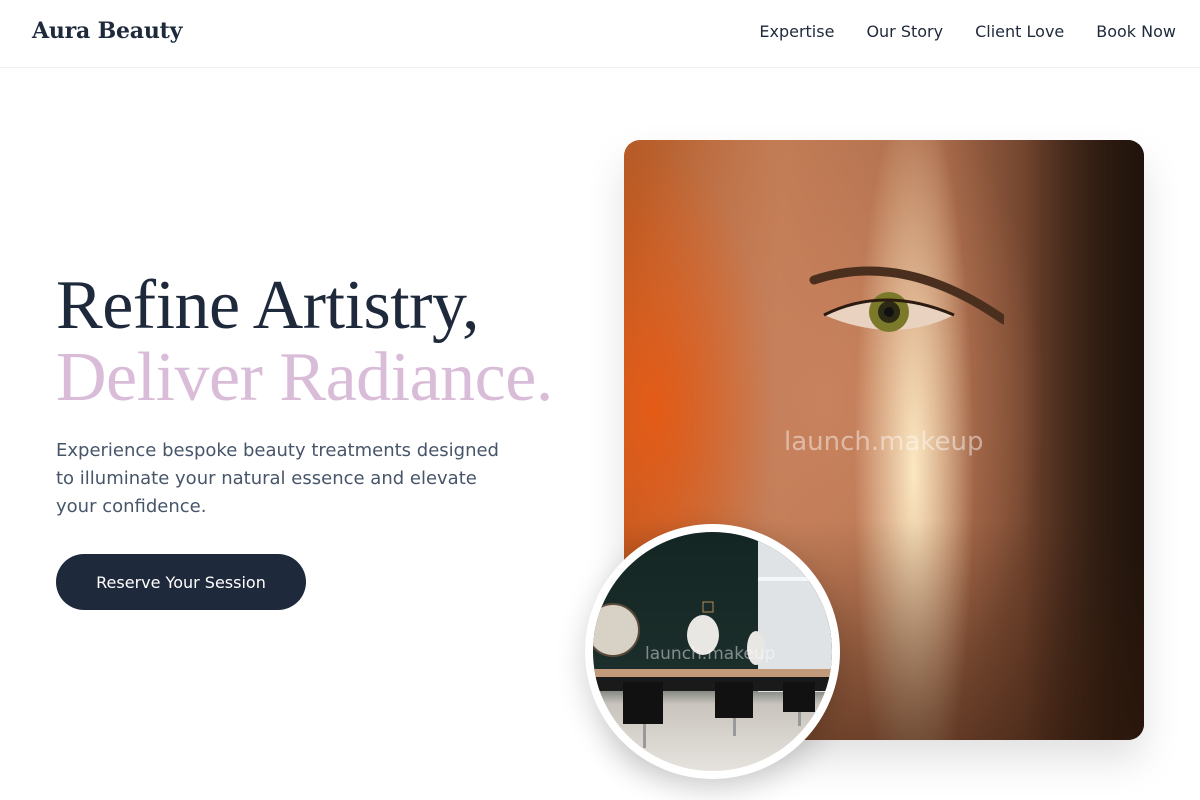  I want to click on hero-title: Refine Artistry, Deliver Radiance., so click(304, 342).